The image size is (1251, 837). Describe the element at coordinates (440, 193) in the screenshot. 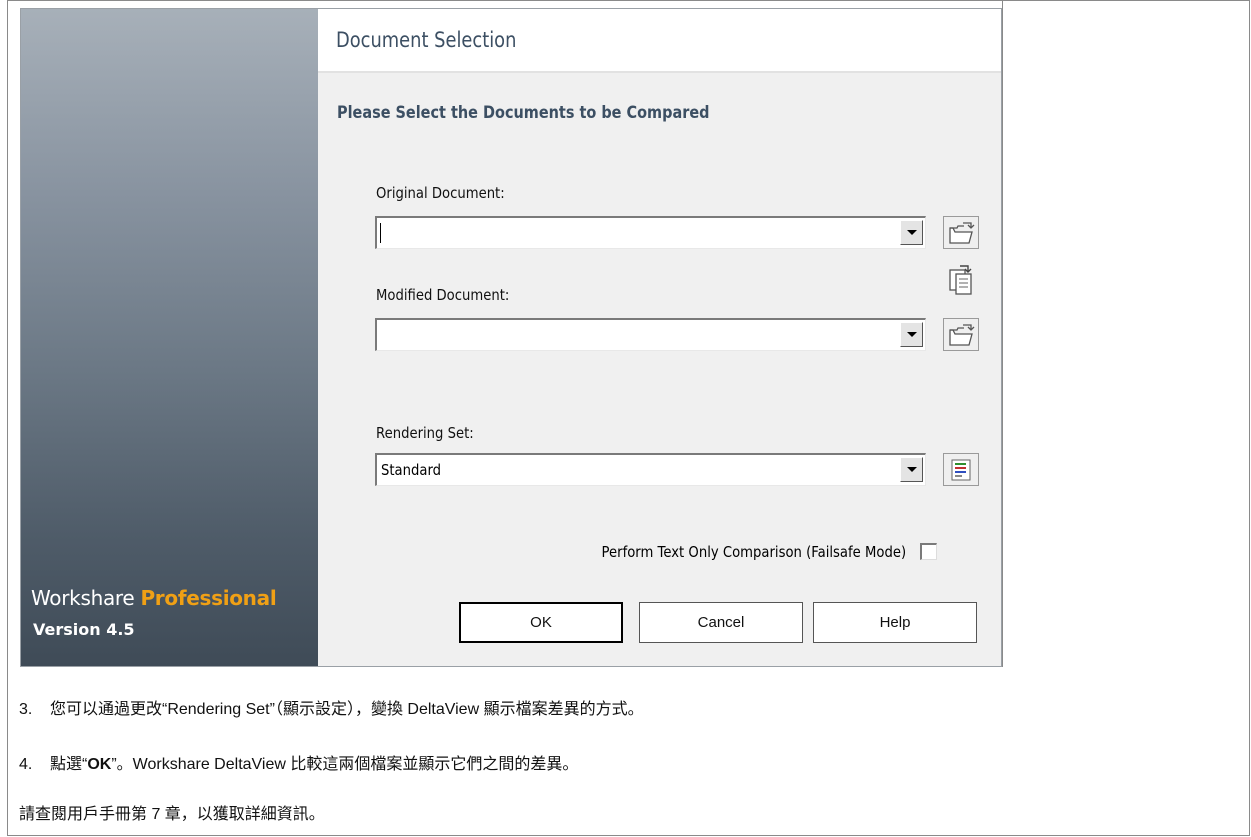

I see `original-document-label: Original Document:` at that location.